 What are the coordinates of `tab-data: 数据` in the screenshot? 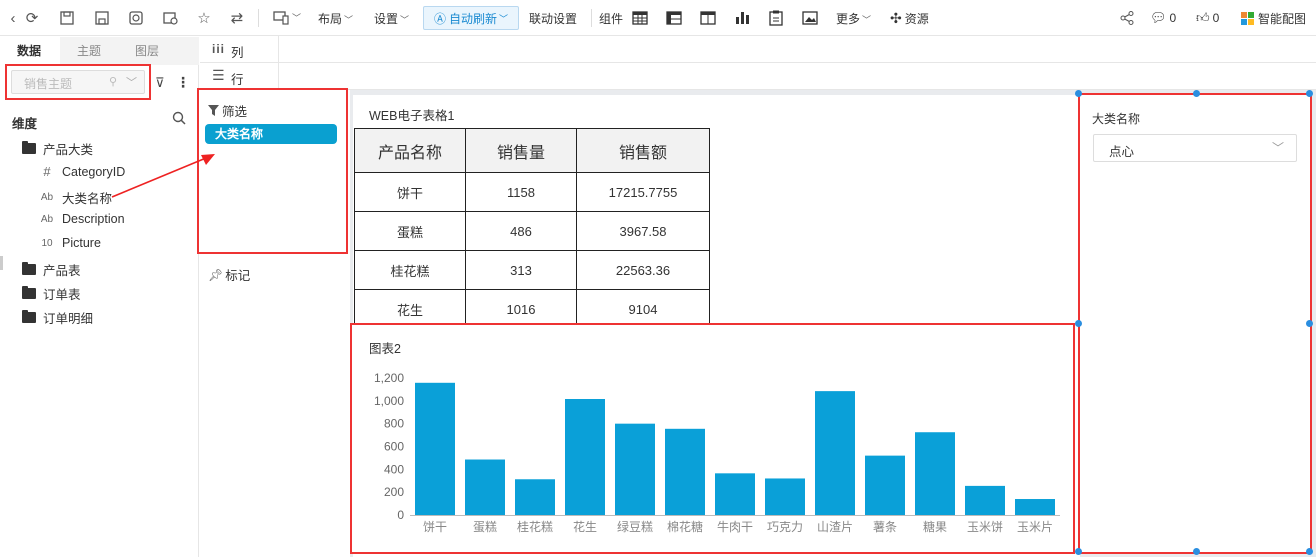 It's located at (29, 51).